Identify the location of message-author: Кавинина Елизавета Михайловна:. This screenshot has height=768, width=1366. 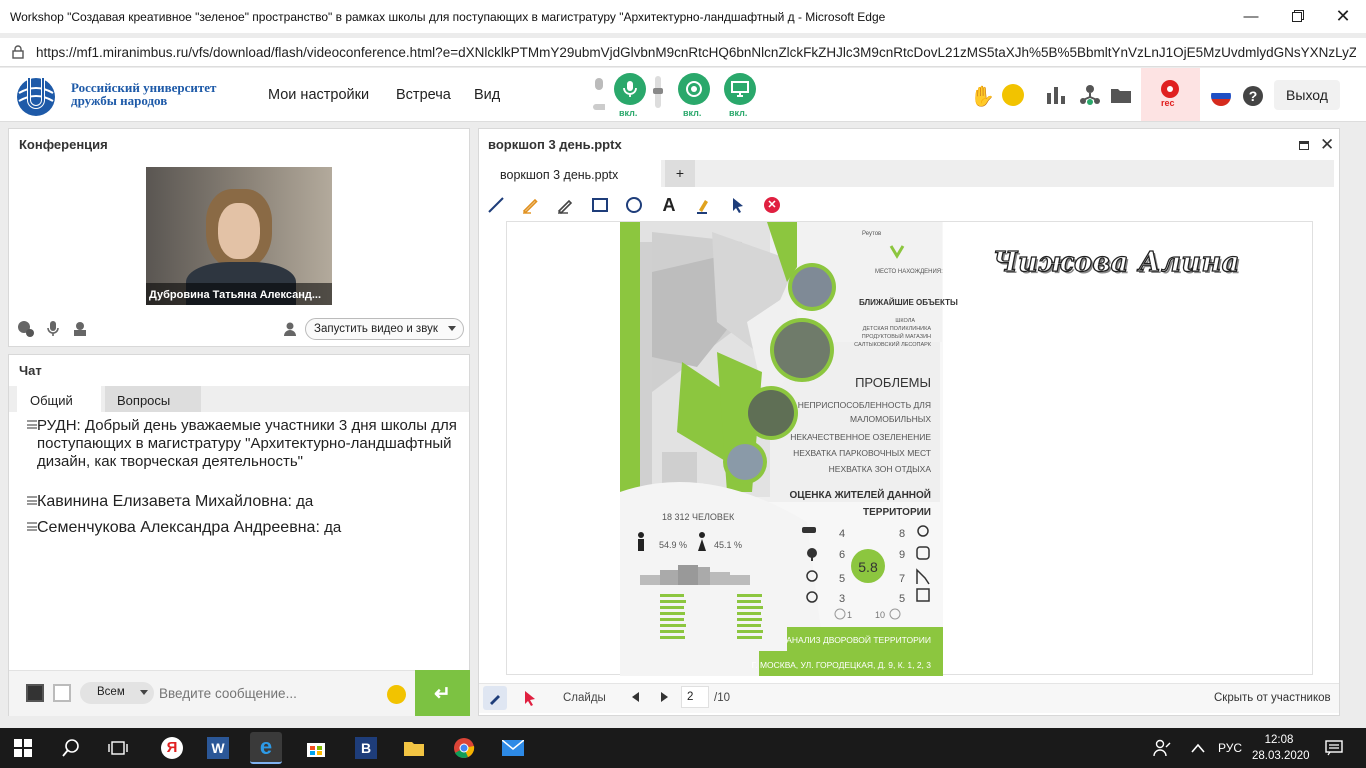
(164, 501).